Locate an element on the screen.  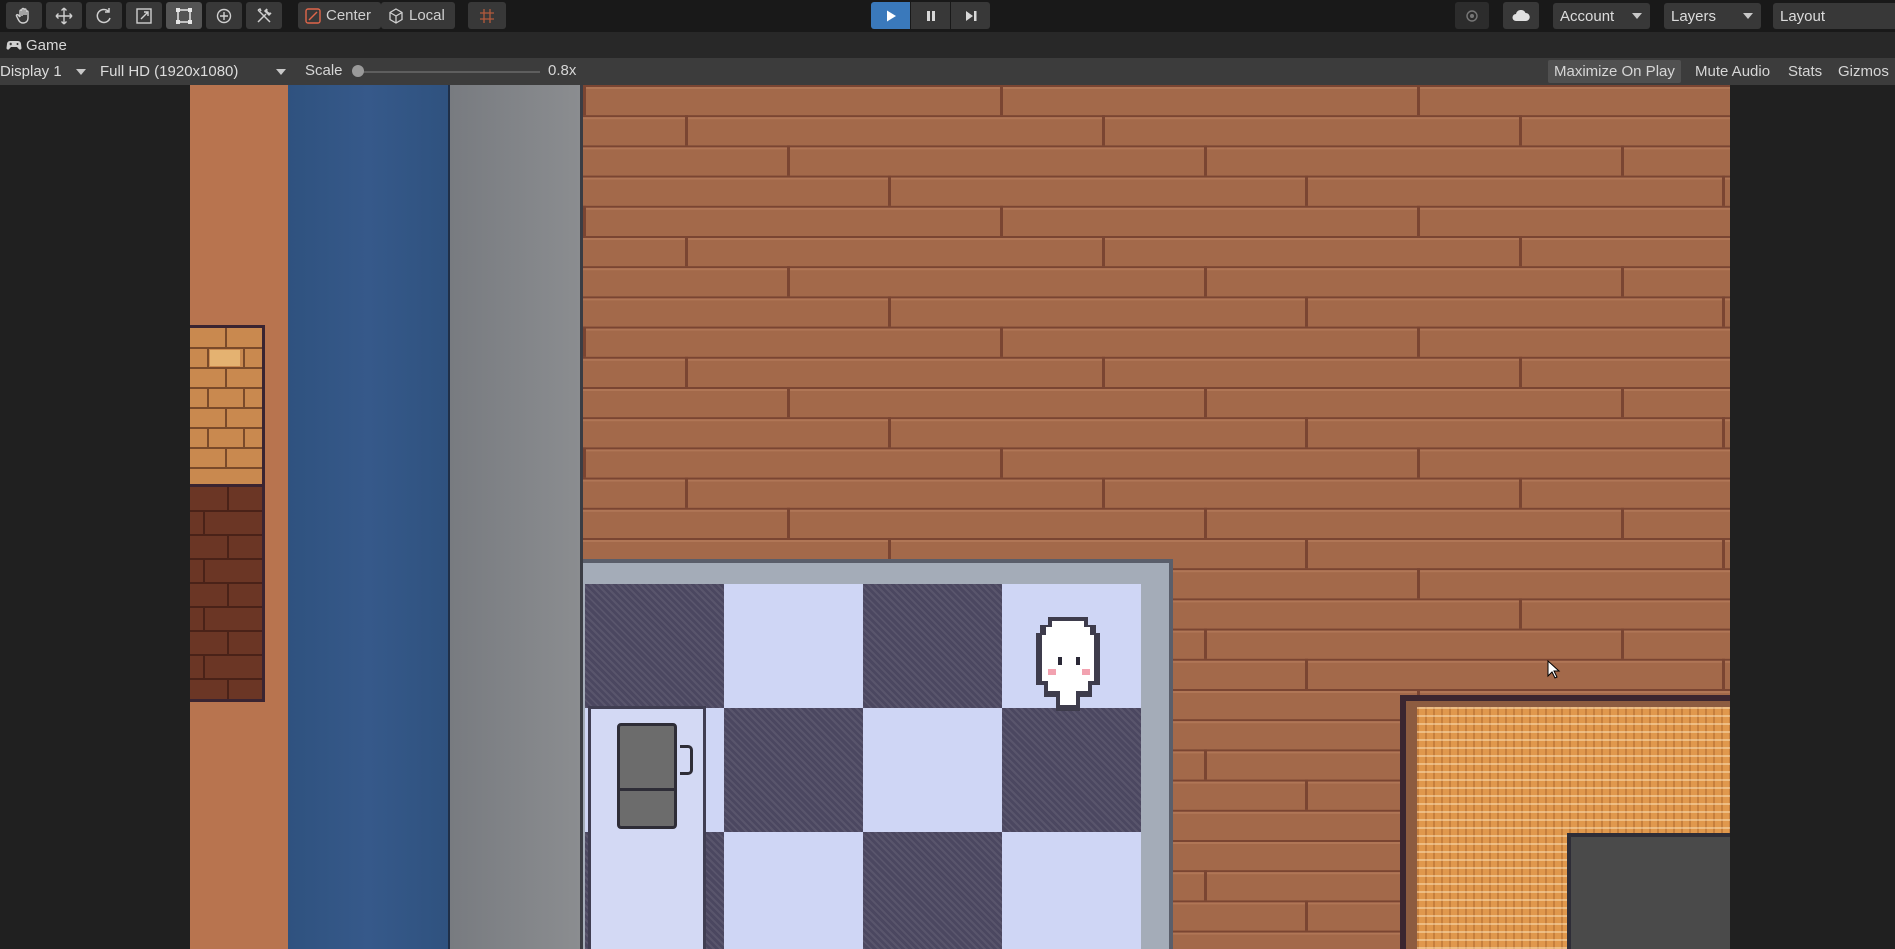
tab-strip: Game is located at coordinates (947, 45).